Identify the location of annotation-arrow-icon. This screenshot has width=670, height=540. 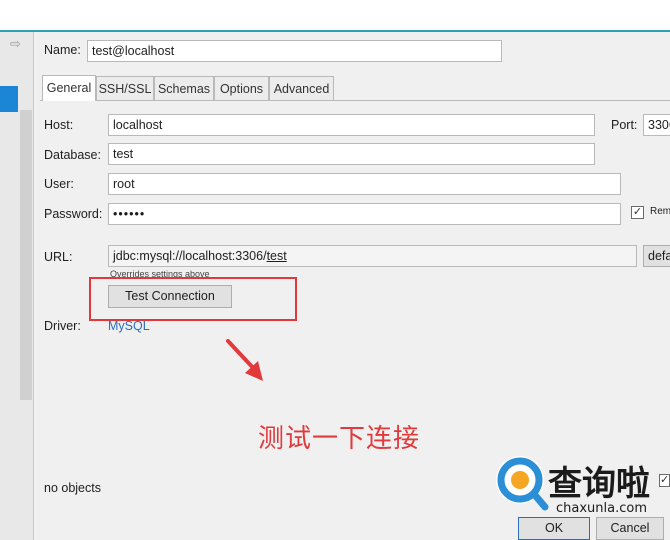
(244, 360).